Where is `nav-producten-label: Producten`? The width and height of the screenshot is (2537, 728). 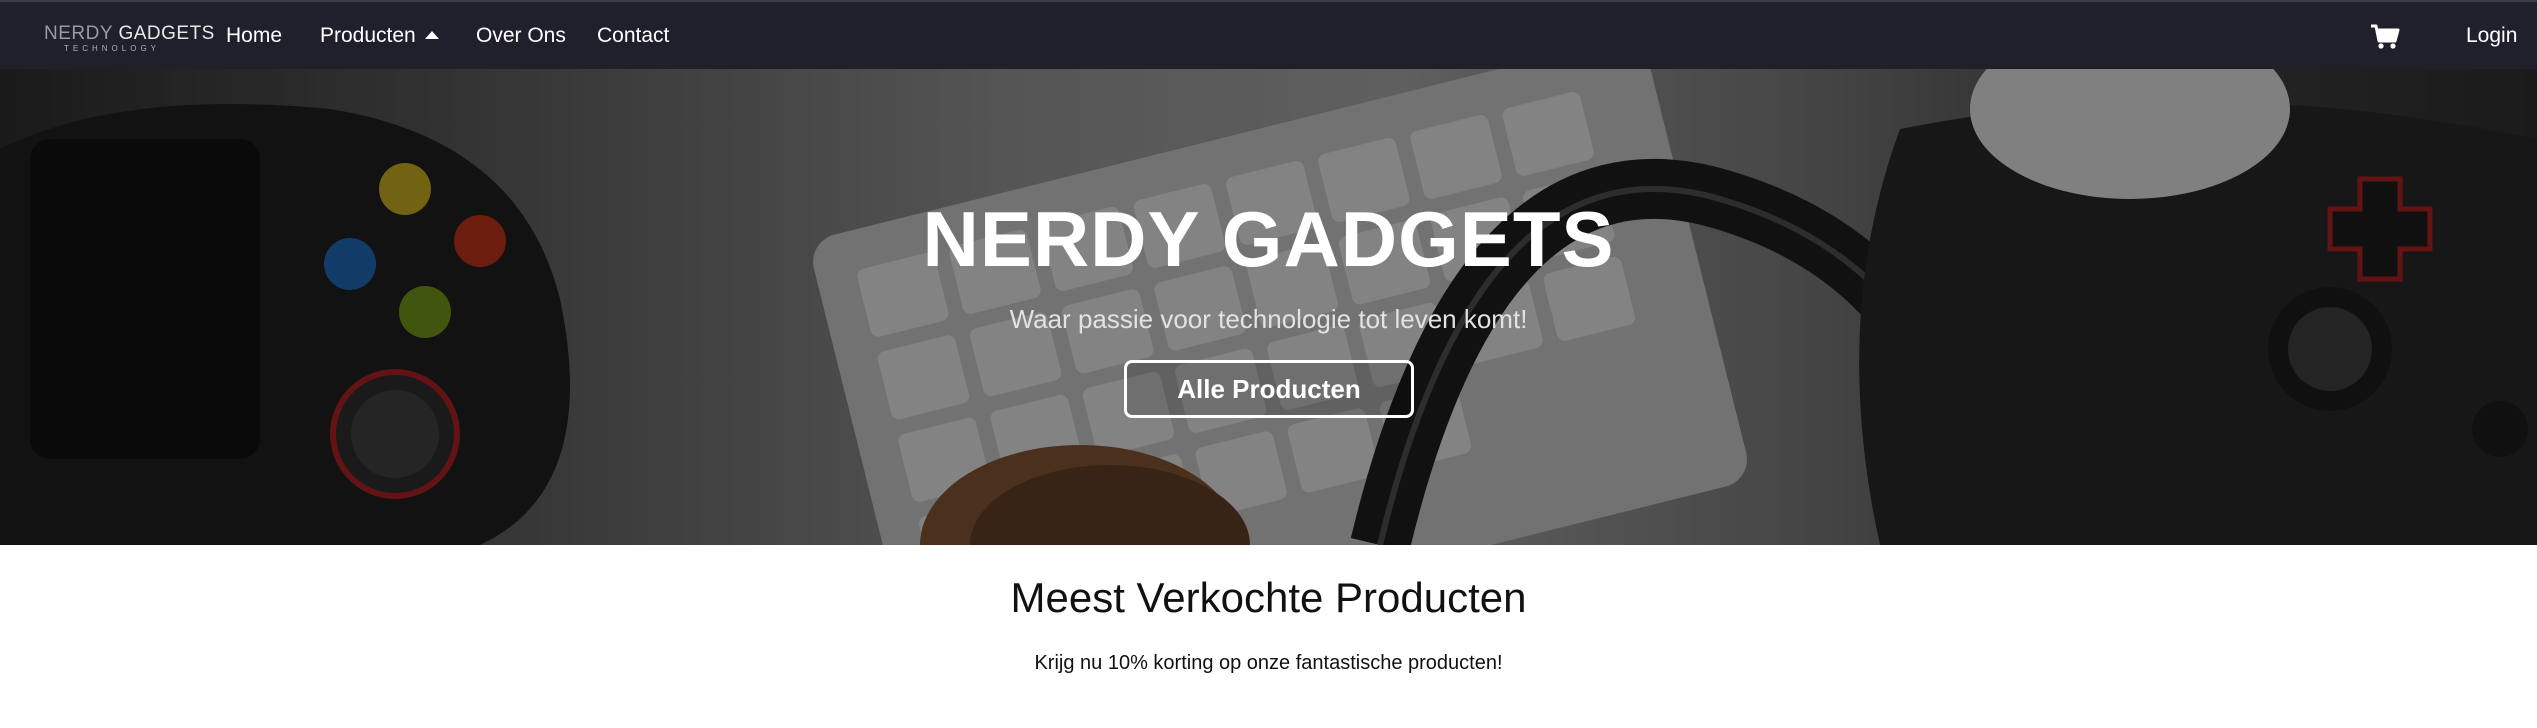 nav-producten-label: Producten is located at coordinates (368, 35).